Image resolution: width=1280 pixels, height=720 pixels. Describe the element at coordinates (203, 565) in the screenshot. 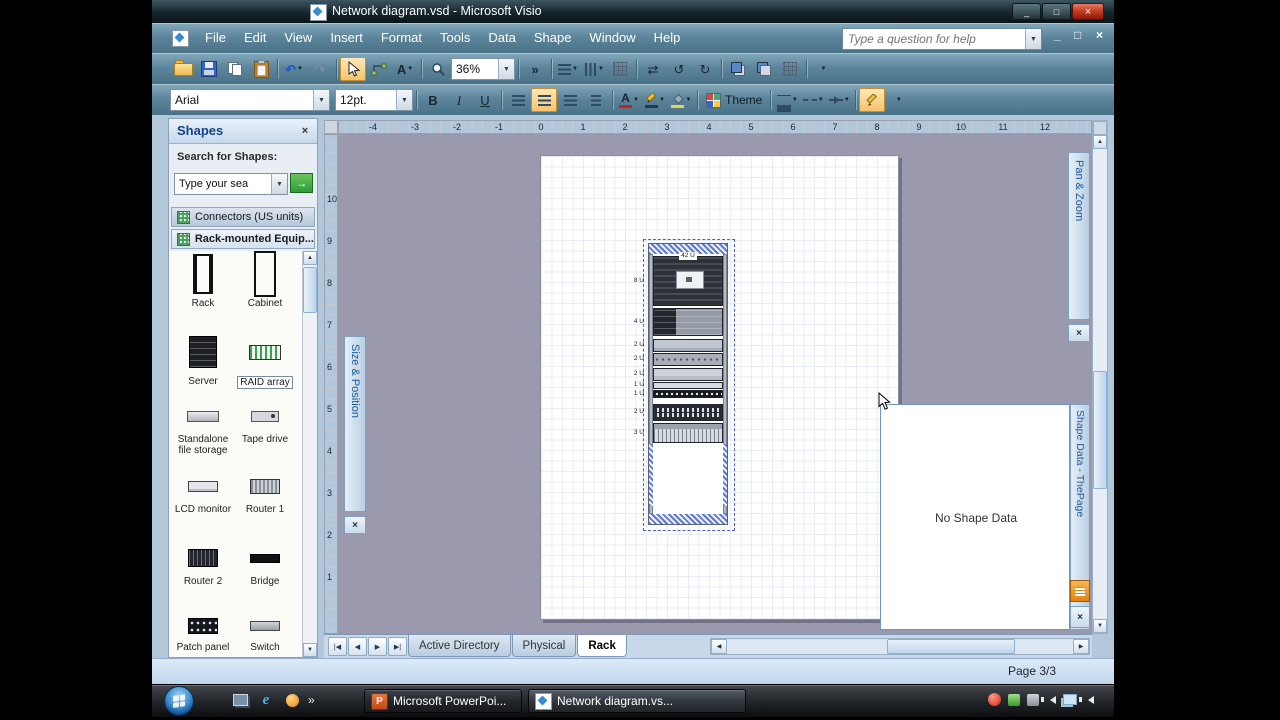

I see `stencil-shape-router-2: Router 2` at that location.